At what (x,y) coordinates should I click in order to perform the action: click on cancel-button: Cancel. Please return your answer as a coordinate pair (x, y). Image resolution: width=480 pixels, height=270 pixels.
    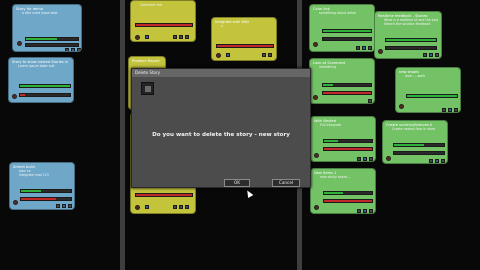
    Looking at the image, I should click on (286, 183).